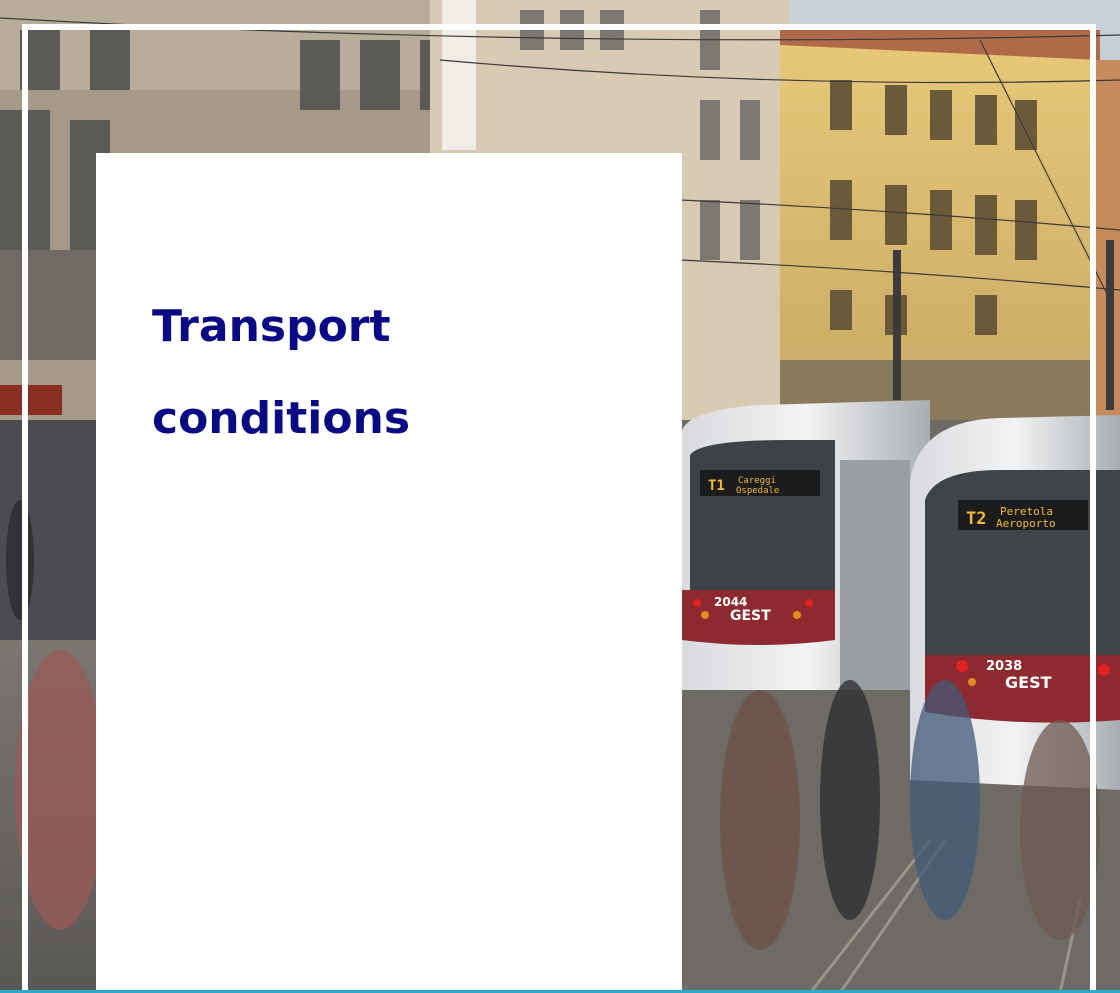 This screenshot has height=993, width=1120. What do you see at coordinates (281, 372) in the screenshot?
I see `page-title: Transport conditions` at bounding box center [281, 372].